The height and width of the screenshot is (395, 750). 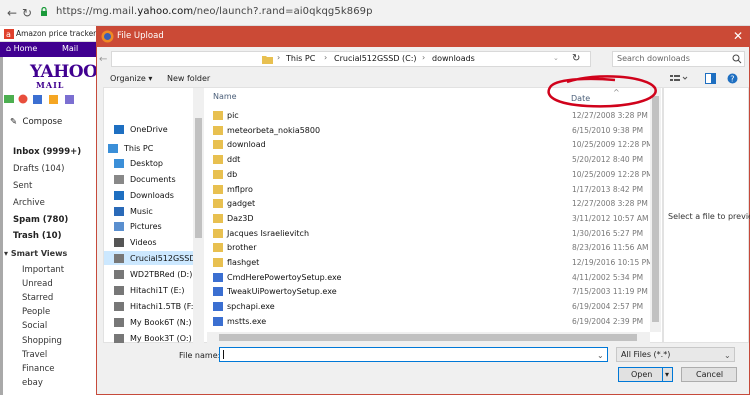 What do you see at coordinates (453, 58) in the screenshot?
I see `breadcrumb-downloads: downloads` at bounding box center [453, 58].